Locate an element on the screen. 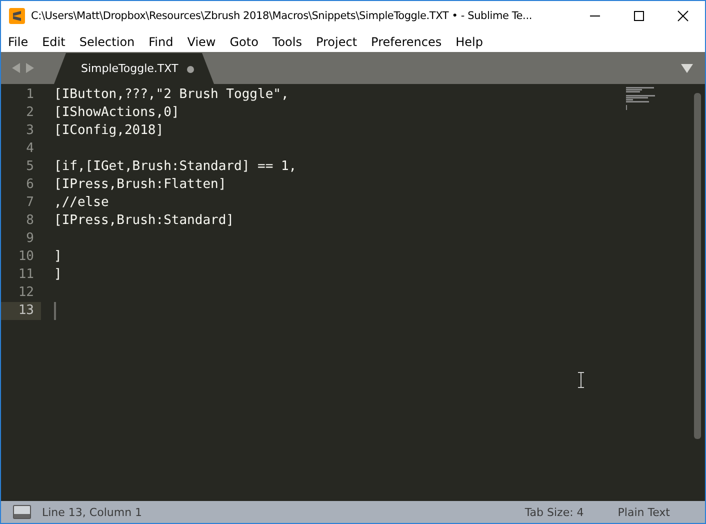  file-tab: SimpleToggle.TXT is located at coordinates (134, 68).